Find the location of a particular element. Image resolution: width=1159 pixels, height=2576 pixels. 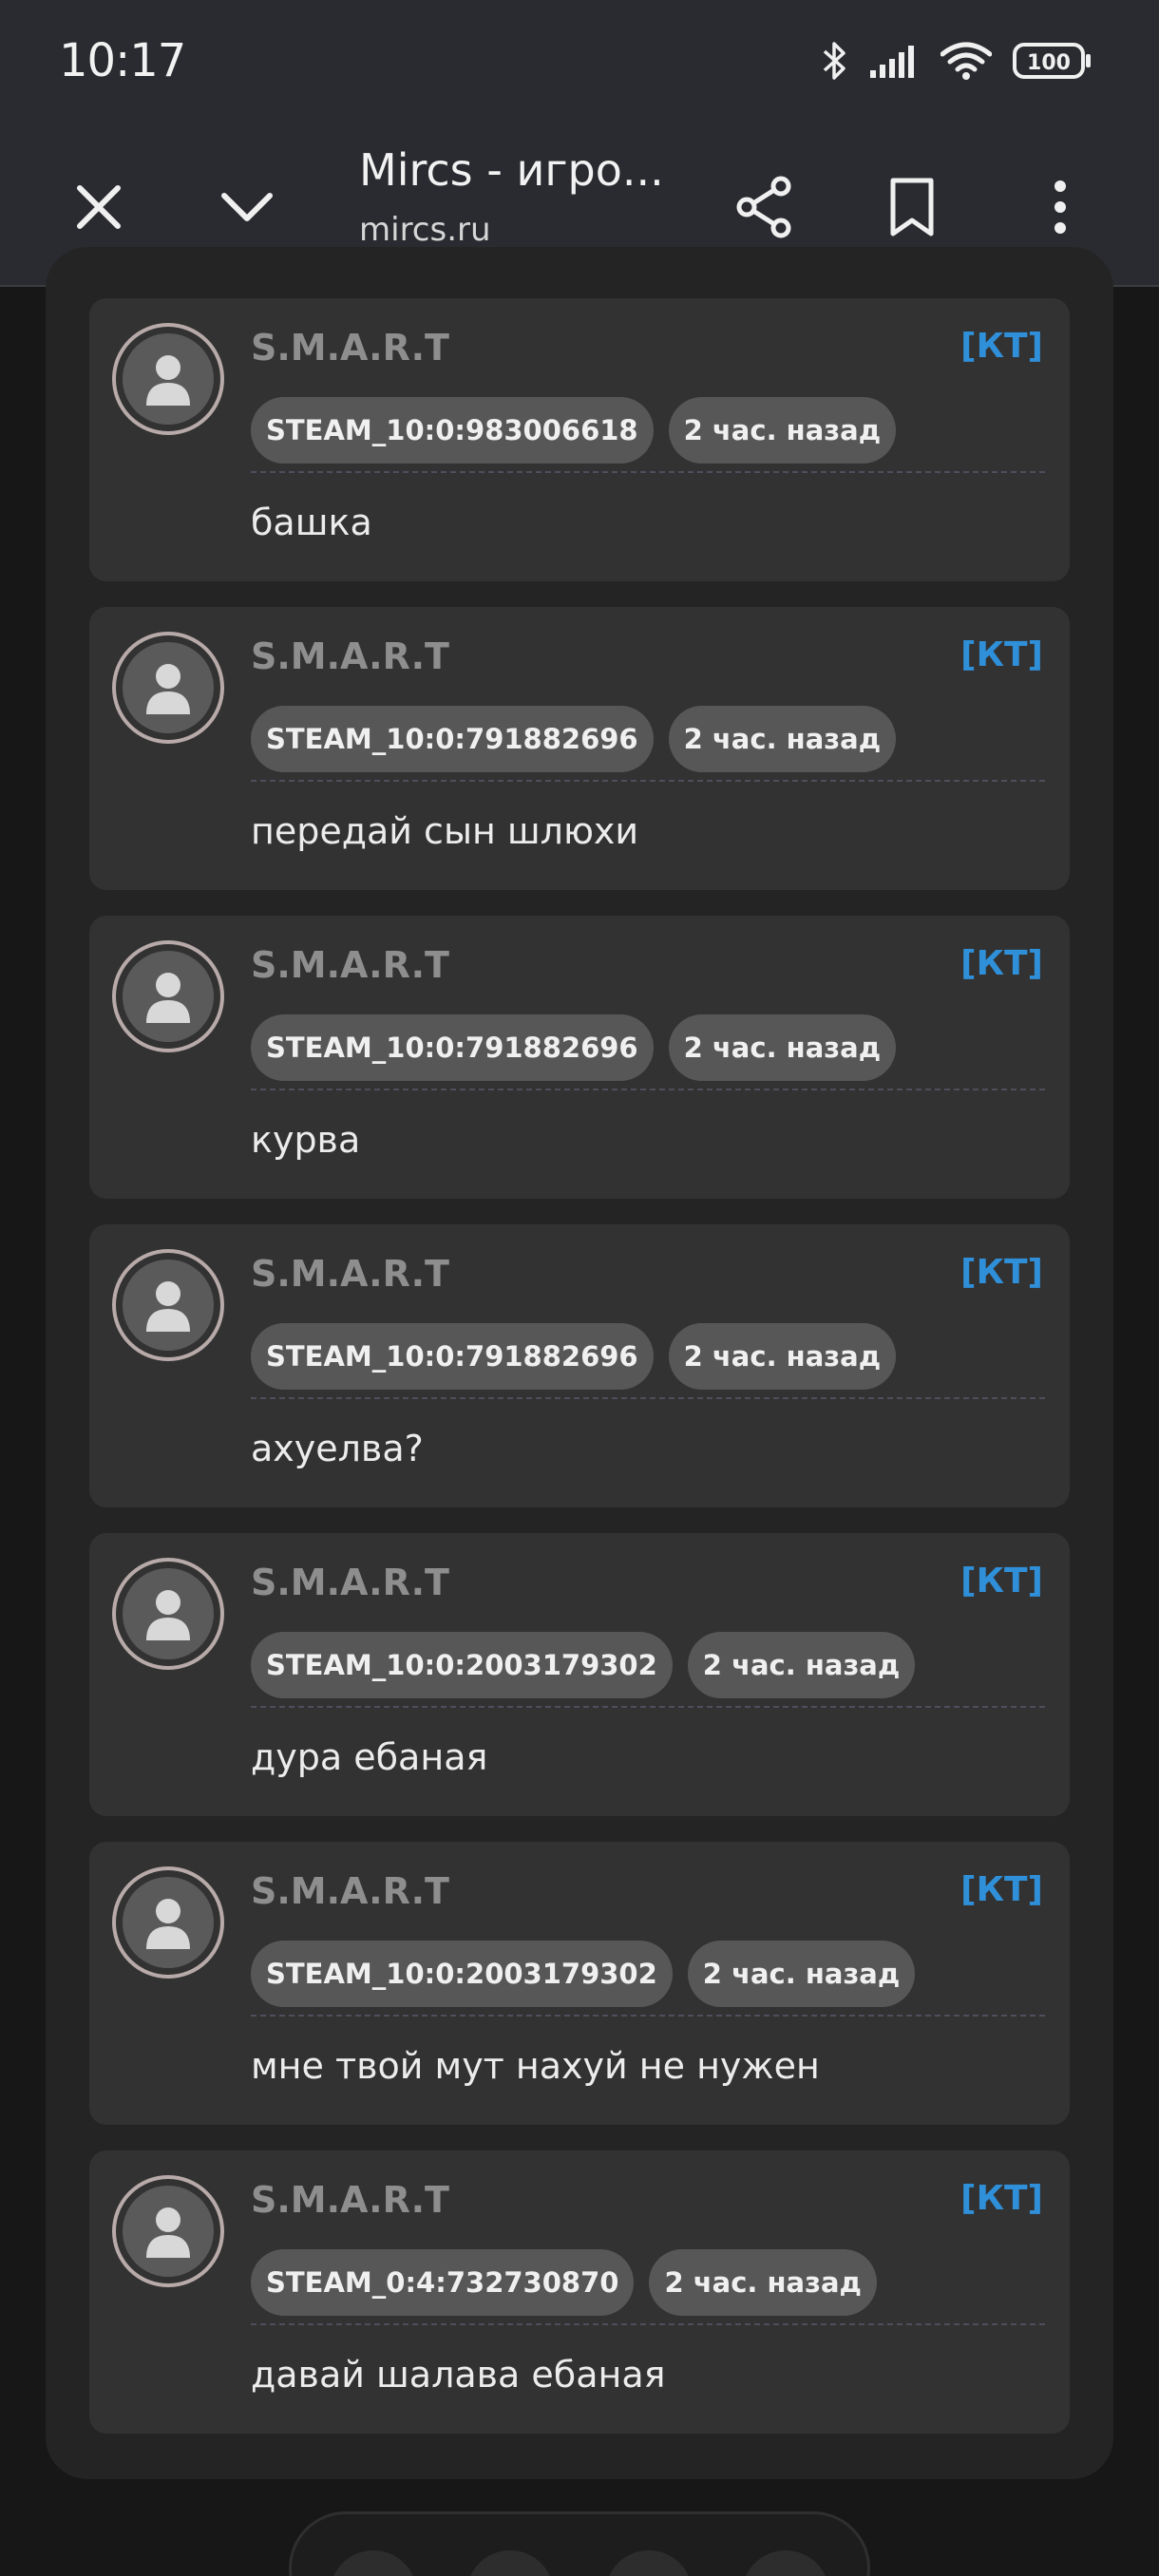

collapse-button is located at coordinates (247, 207).